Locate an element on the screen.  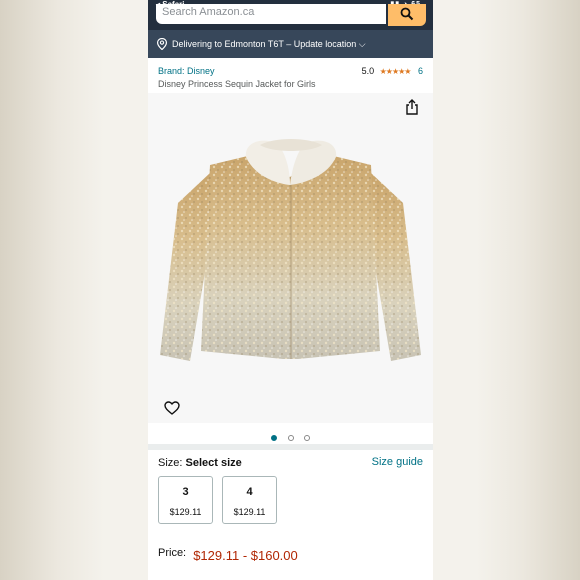
gallery-pagination is located at coordinates (290, 434).